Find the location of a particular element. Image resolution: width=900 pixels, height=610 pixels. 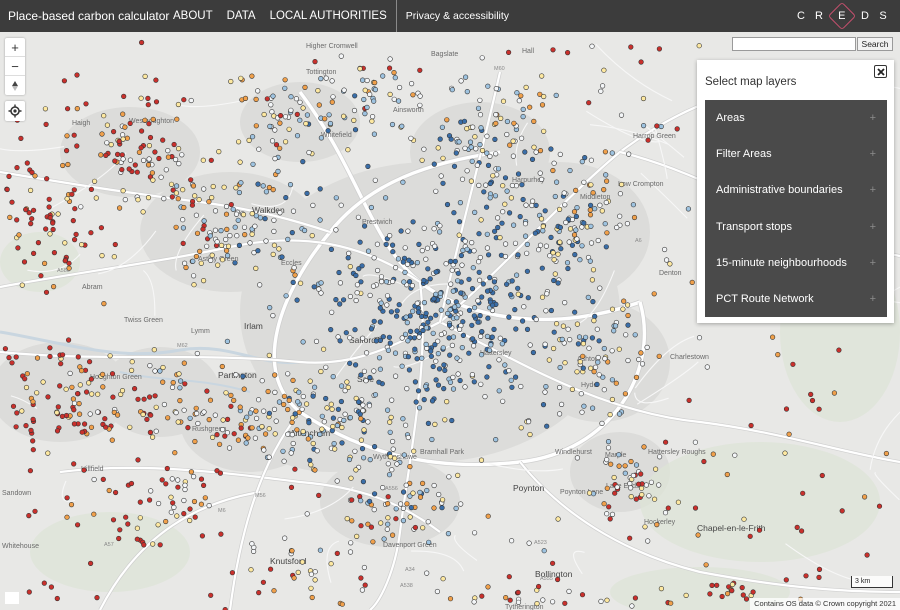

app-title: Place-based carbon calculator is located at coordinates (84, 16).